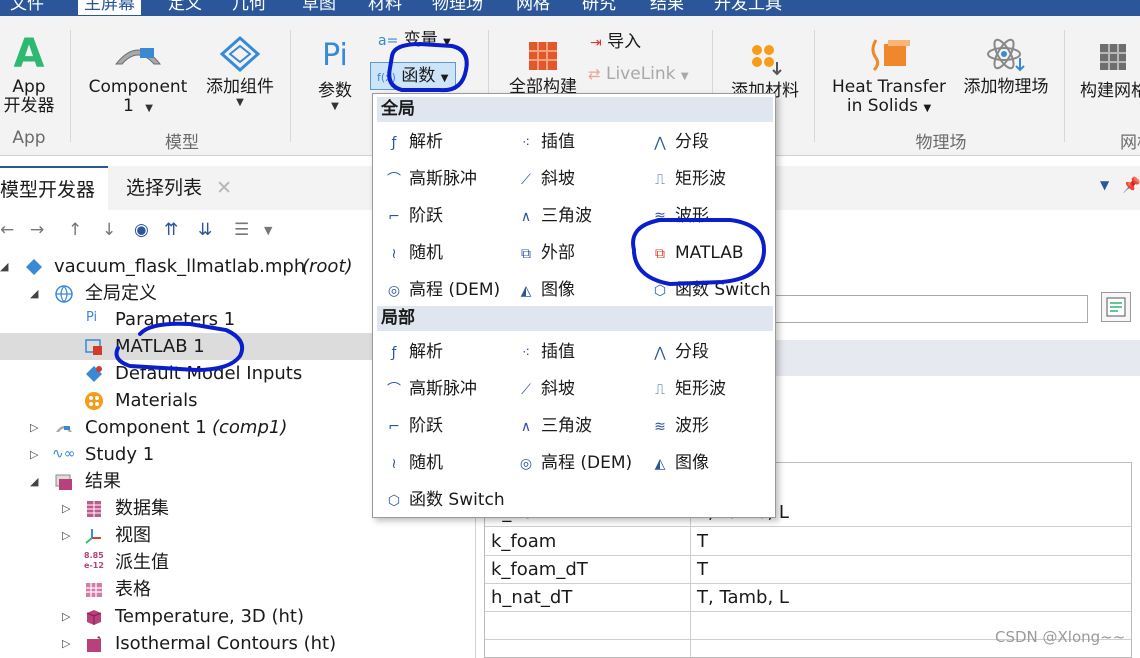  Describe the element at coordinates (1064, 86) in the screenshot. I see `ribbon-separator` at that location.